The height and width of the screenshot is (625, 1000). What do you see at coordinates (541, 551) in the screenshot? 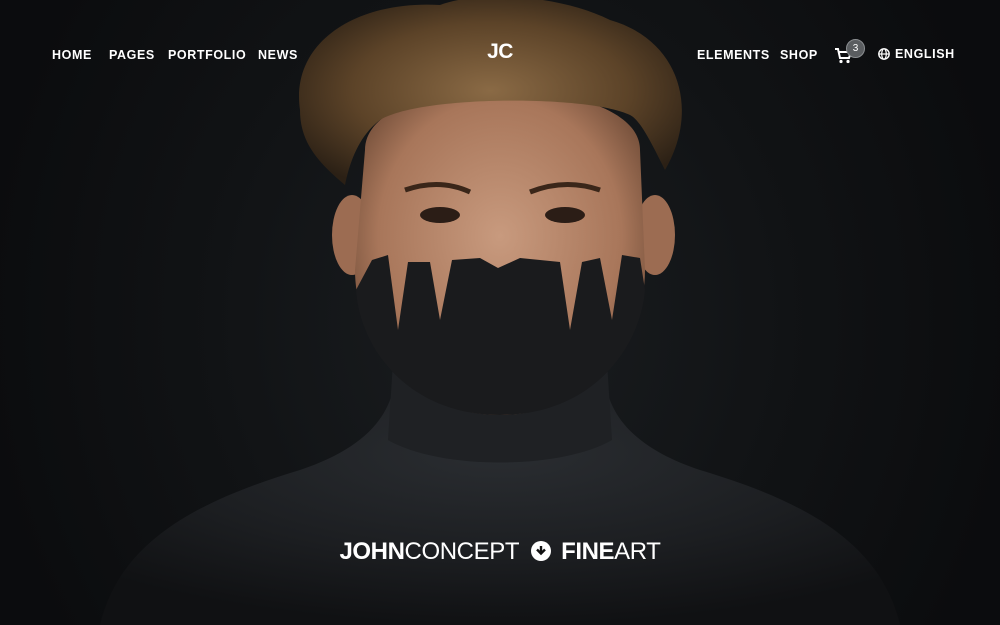
I see `arrow-down-circle-icon` at bounding box center [541, 551].